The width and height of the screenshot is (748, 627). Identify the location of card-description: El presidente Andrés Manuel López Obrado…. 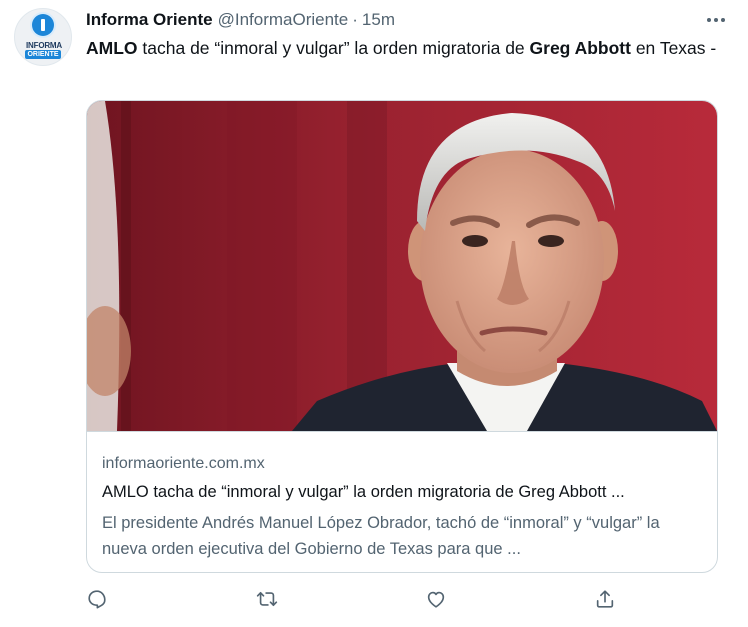
(381, 536).